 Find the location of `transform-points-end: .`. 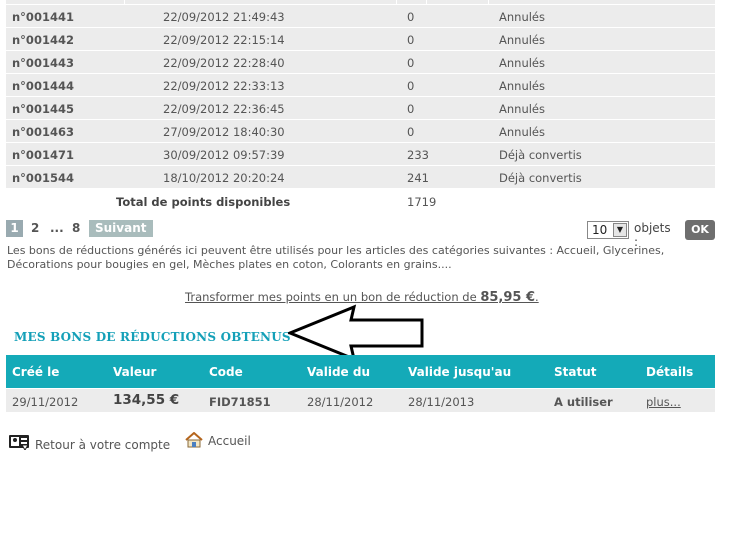

transform-points-end: . is located at coordinates (537, 297).